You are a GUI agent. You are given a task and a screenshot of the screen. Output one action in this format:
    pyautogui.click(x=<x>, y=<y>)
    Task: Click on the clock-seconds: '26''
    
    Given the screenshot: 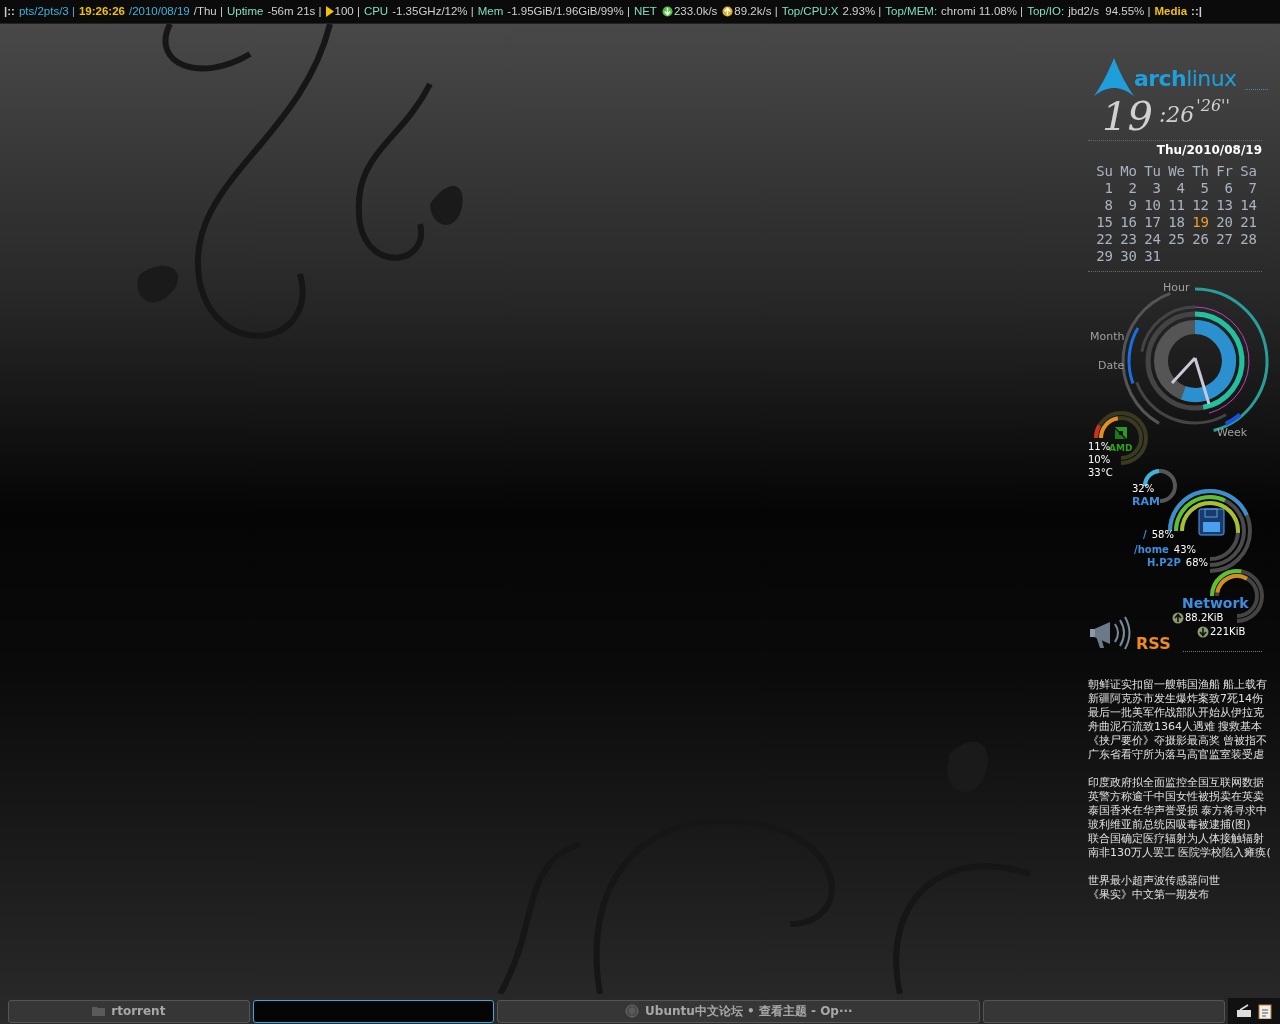 What is the action you would take?
    pyautogui.click(x=1213, y=106)
    